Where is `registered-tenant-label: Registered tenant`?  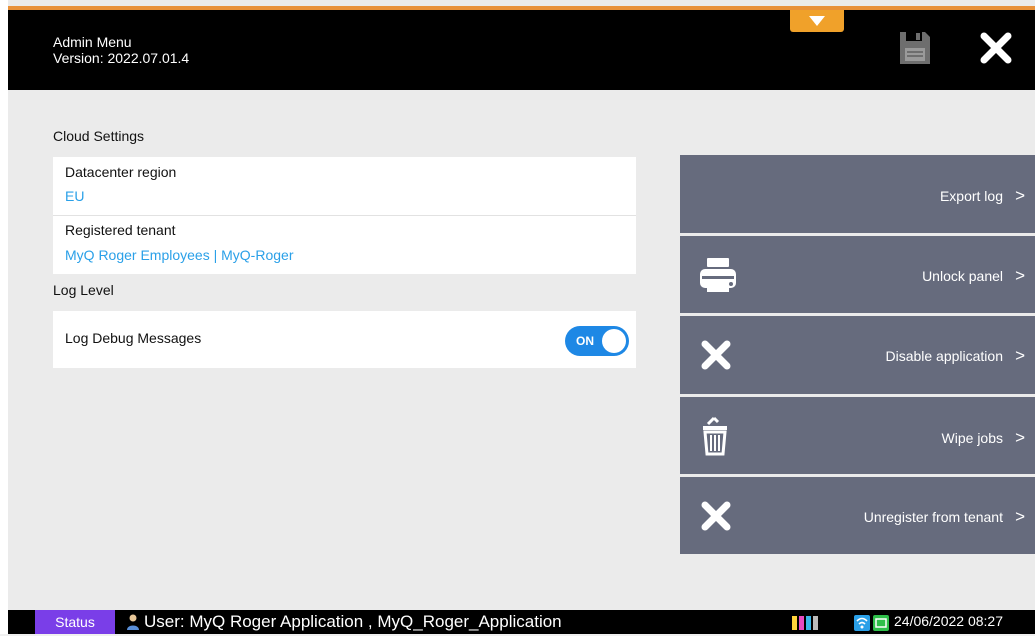
registered-tenant-label: Registered tenant is located at coordinates (120, 230).